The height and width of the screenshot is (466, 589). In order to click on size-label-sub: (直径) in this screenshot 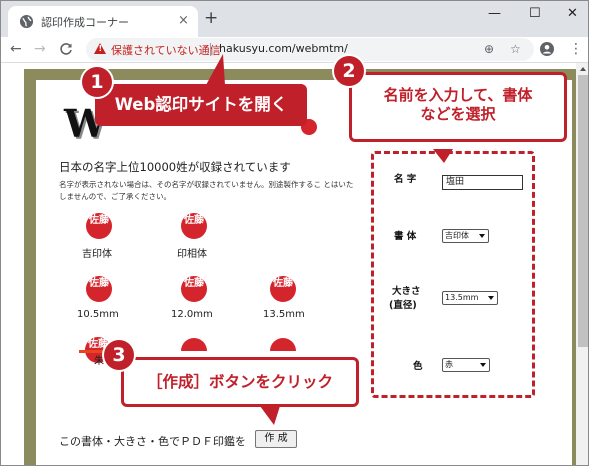, I will do `click(403, 305)`.